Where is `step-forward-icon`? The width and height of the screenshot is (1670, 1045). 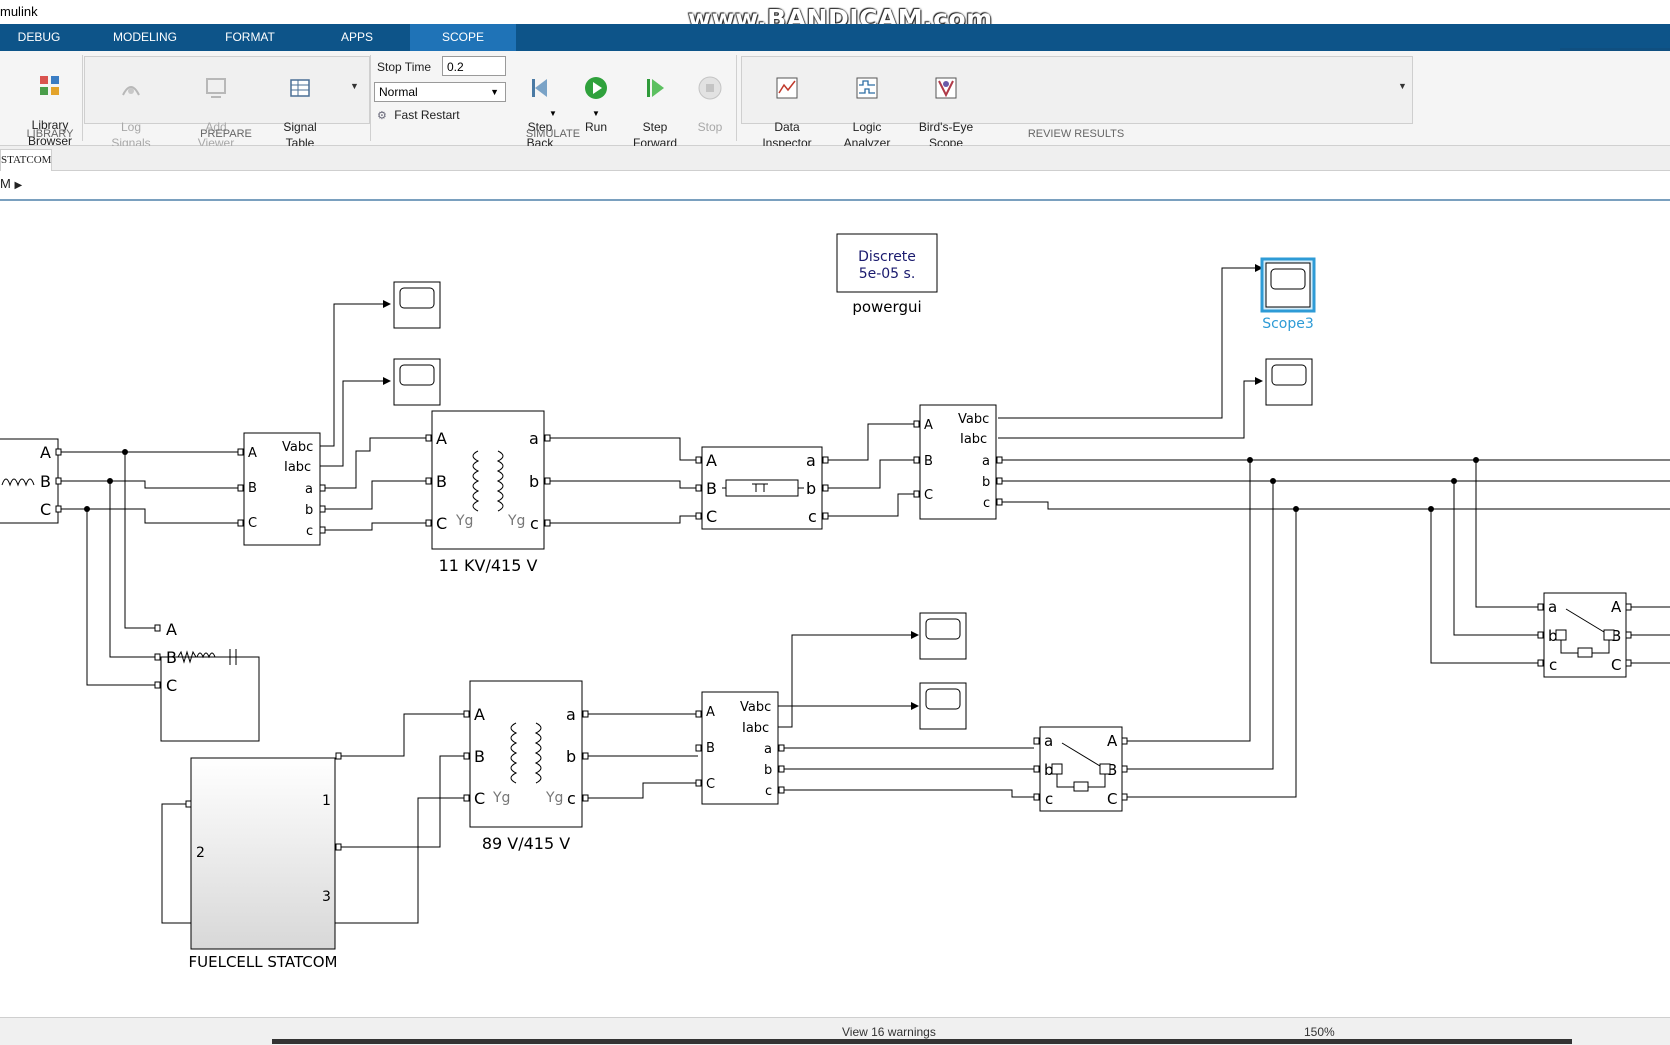 step-forward-icon is located at coordinates (655, 88).